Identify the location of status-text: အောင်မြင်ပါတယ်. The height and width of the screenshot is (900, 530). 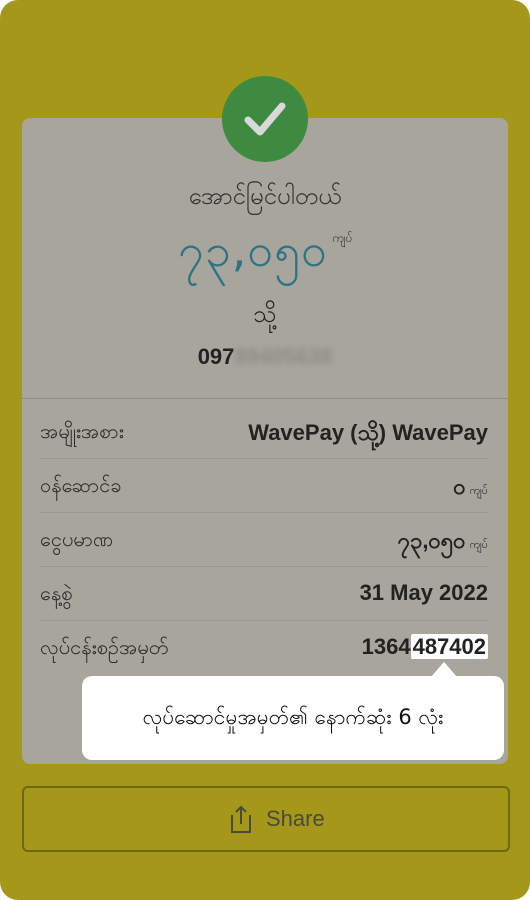
(265, 196).